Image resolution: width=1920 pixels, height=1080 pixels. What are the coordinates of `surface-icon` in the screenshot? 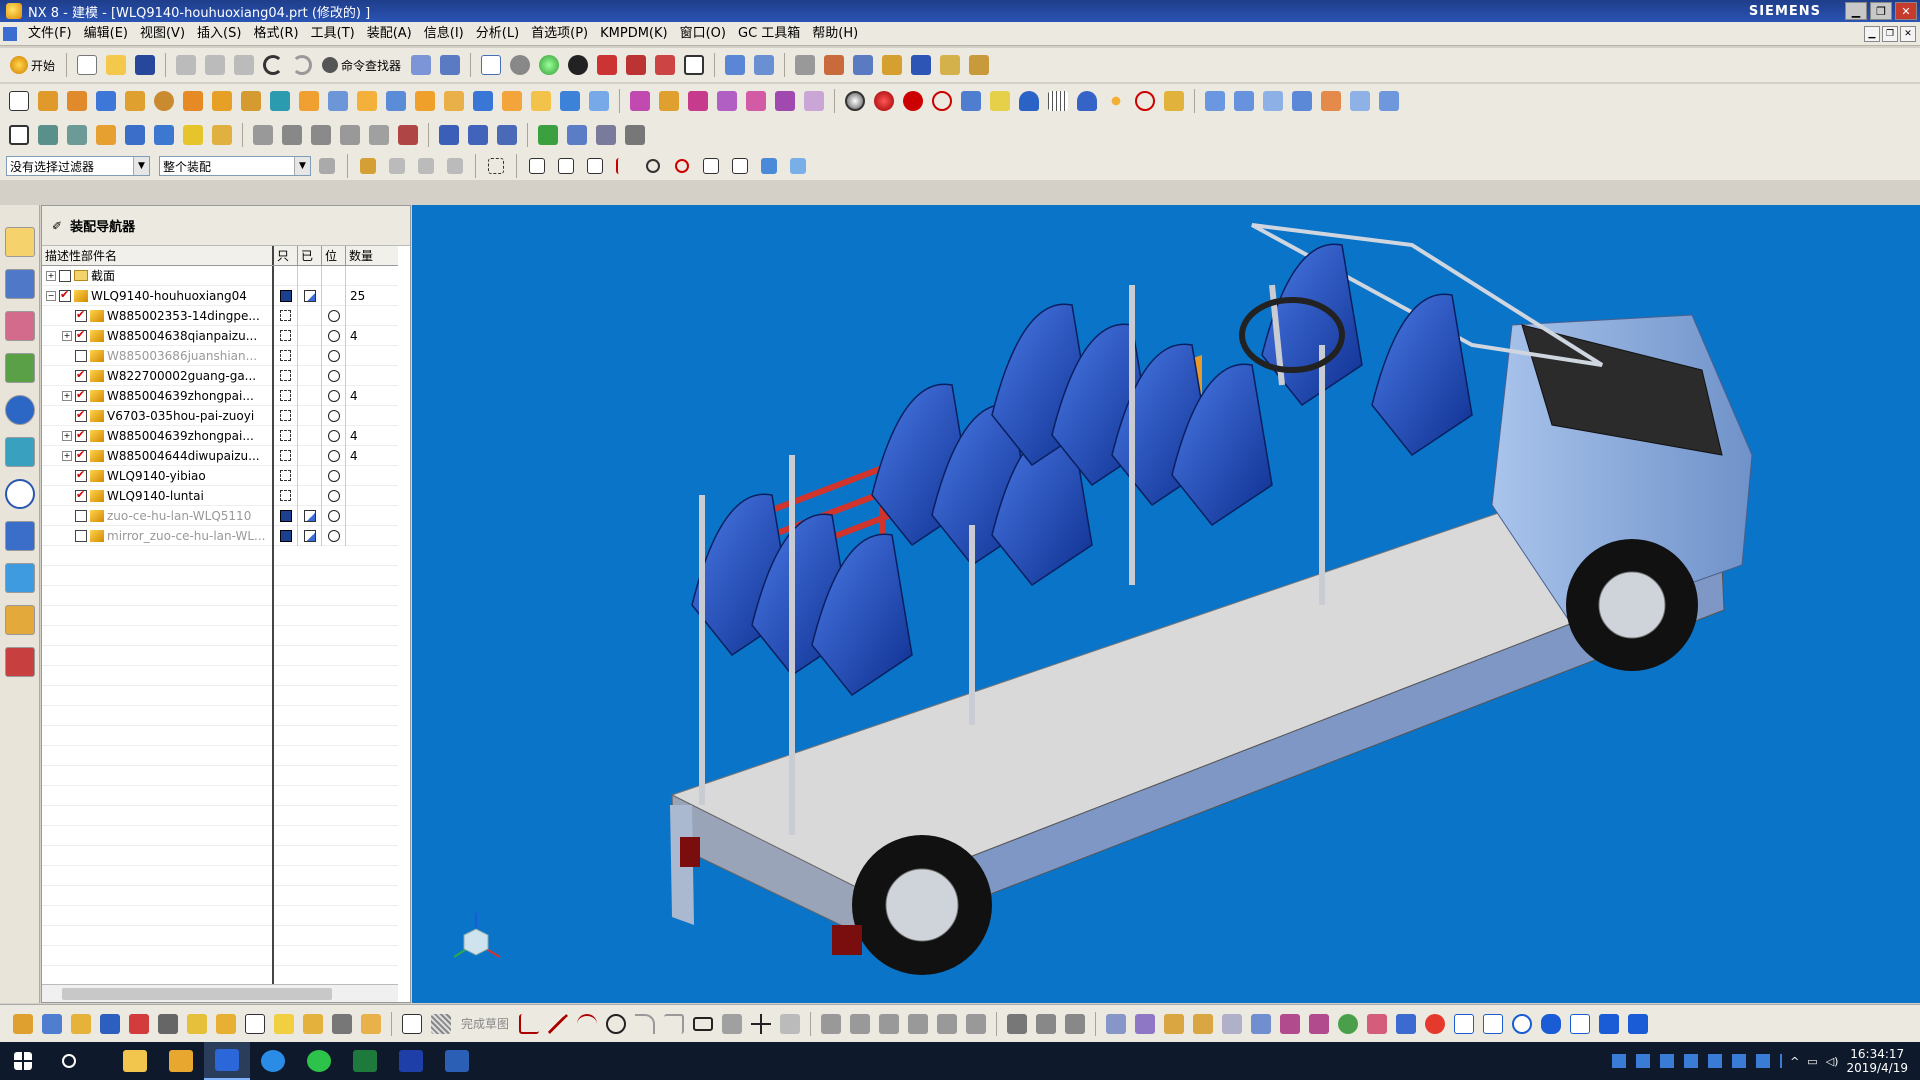 It's located at (1215, 101).